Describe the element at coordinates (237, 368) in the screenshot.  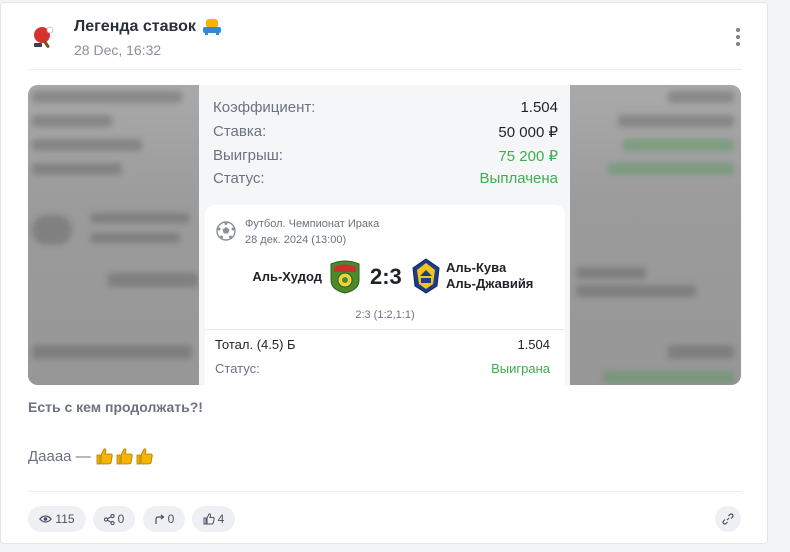
I see `event-status-label: Статус:` at that location.